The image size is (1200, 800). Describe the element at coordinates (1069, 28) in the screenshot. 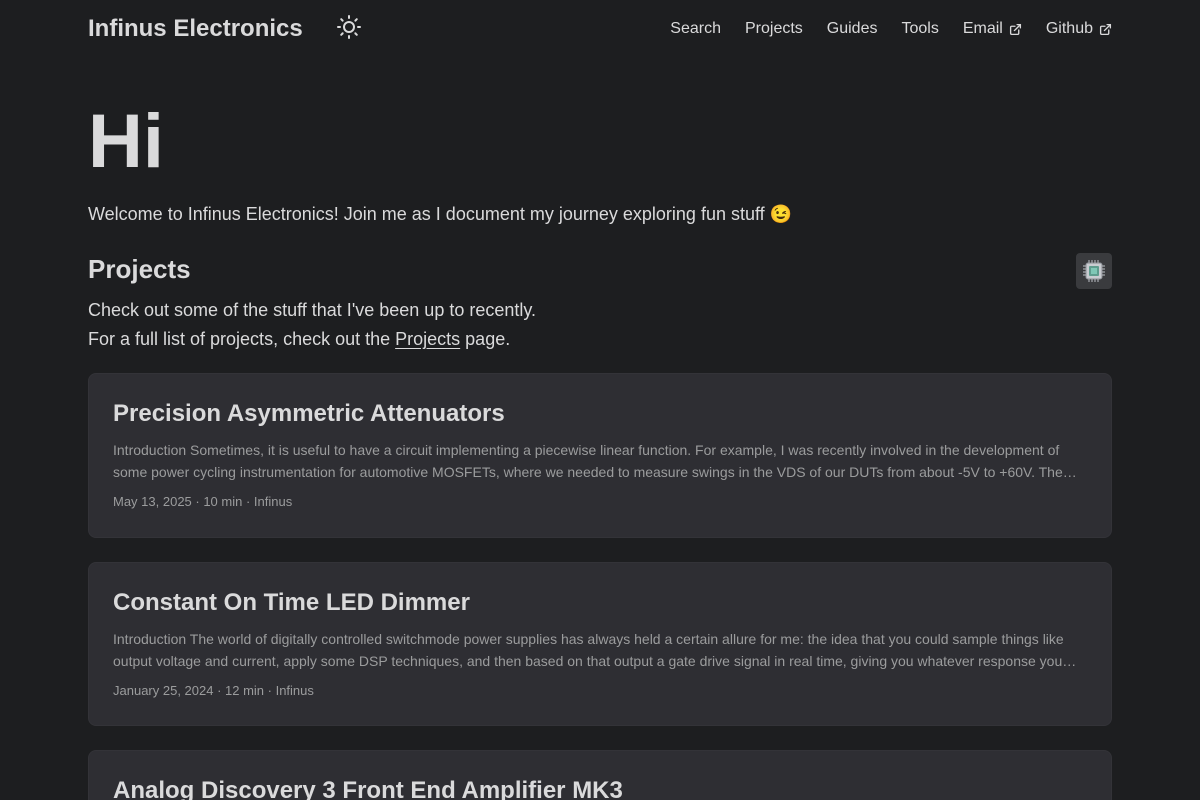

I see `nav-github-label: Github` at that location.